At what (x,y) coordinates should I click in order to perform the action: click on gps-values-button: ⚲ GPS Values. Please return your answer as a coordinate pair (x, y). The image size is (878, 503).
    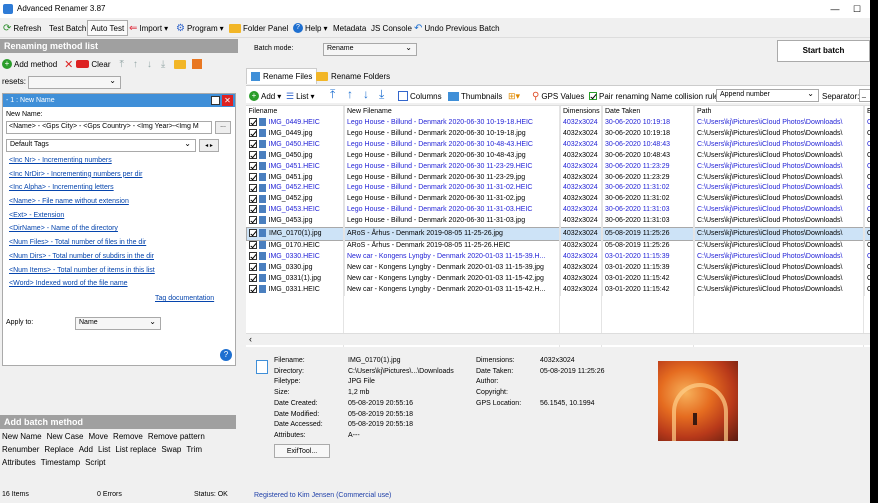
    Looking at the image, I should click on (558, 96).